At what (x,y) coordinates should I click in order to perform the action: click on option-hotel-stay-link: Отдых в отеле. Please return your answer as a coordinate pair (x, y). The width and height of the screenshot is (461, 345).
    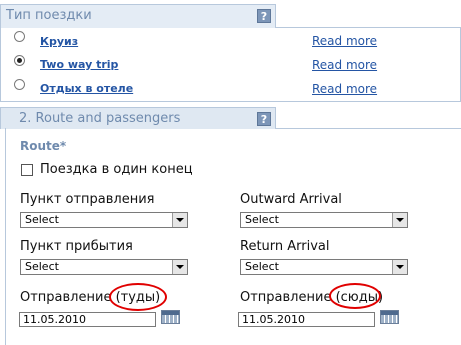
    Looking at the image, I should click on (86, 88).